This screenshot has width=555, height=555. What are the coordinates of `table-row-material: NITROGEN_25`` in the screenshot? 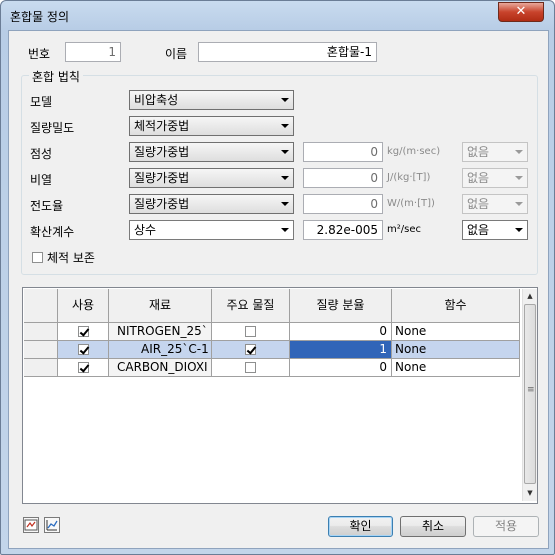 It's located at (160, 332).